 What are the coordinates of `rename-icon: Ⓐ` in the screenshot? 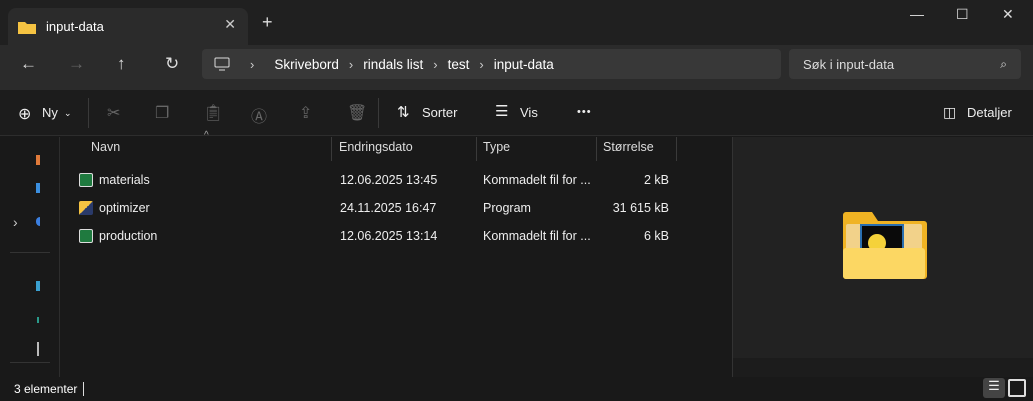 It's located at (259, 115).